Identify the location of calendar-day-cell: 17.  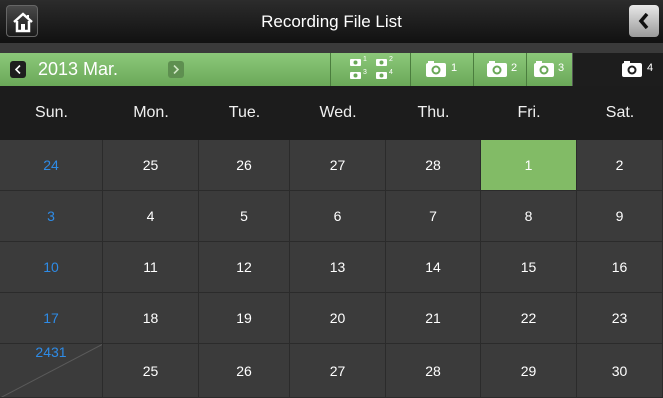
(51, 318).